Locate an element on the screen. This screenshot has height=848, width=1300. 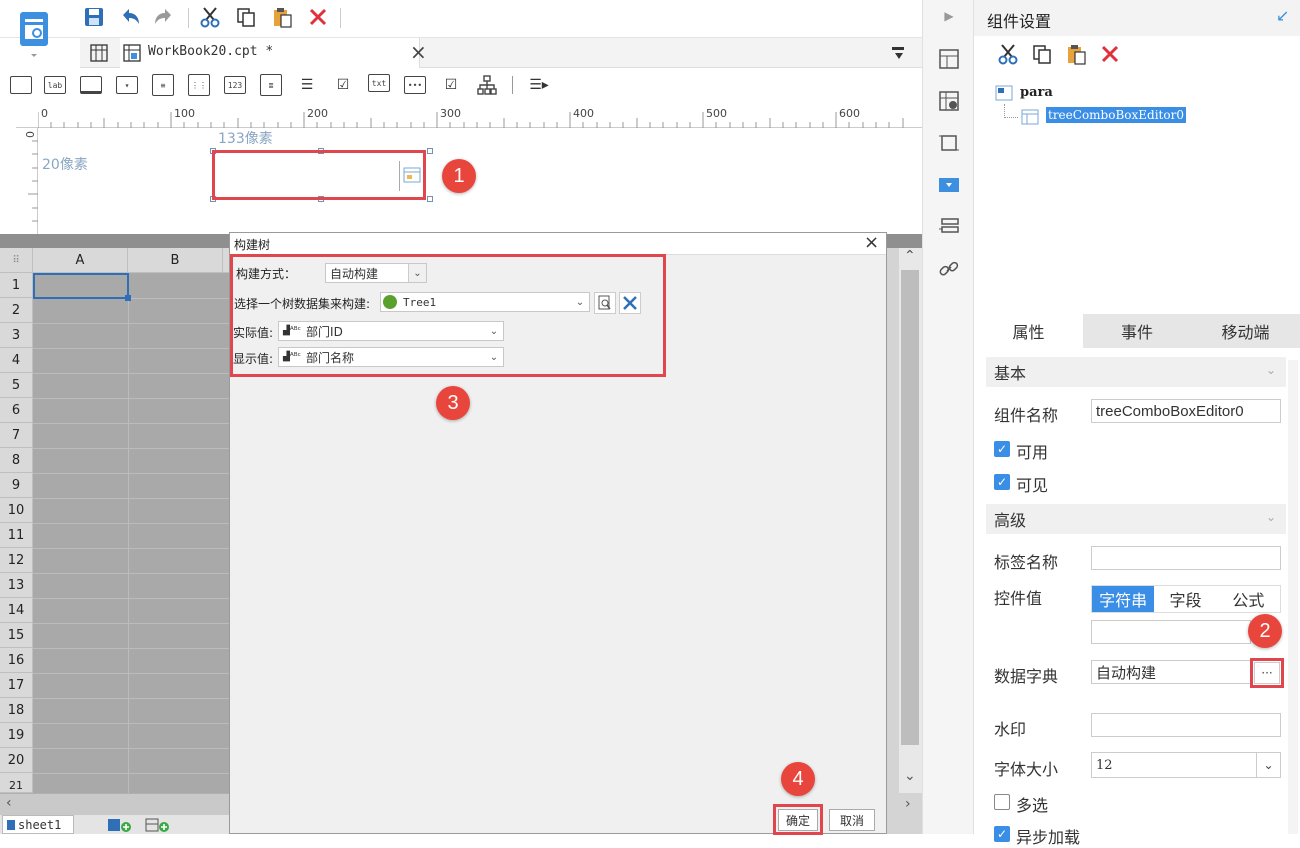
seg-formula: 公式 is located at coordinates (1248, 599).